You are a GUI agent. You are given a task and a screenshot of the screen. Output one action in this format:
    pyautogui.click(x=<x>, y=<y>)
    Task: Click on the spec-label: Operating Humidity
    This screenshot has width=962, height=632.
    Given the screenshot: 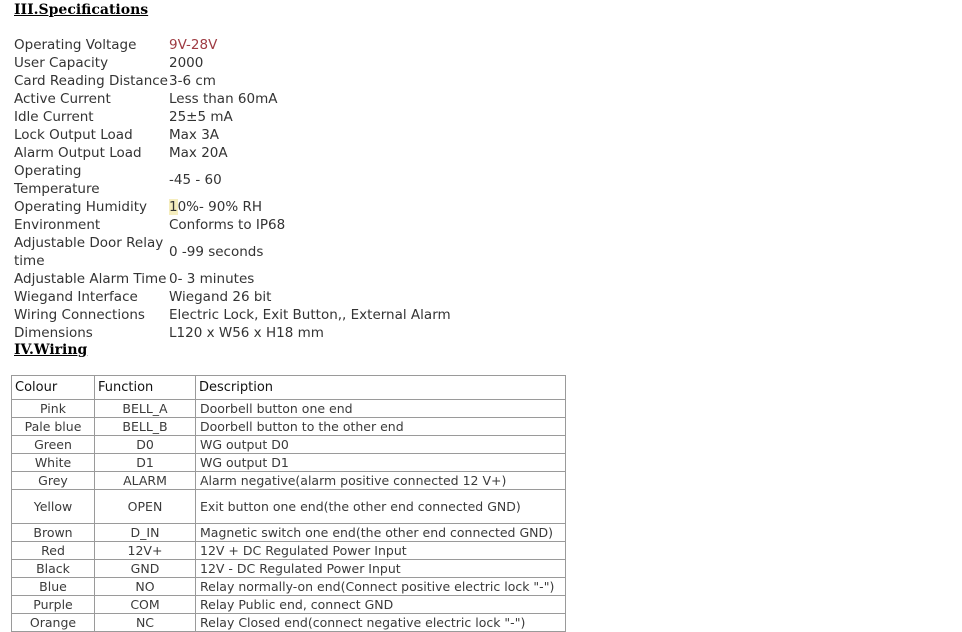 What is the action you would take?
    pyautogui.click(x=80, y=207)
    